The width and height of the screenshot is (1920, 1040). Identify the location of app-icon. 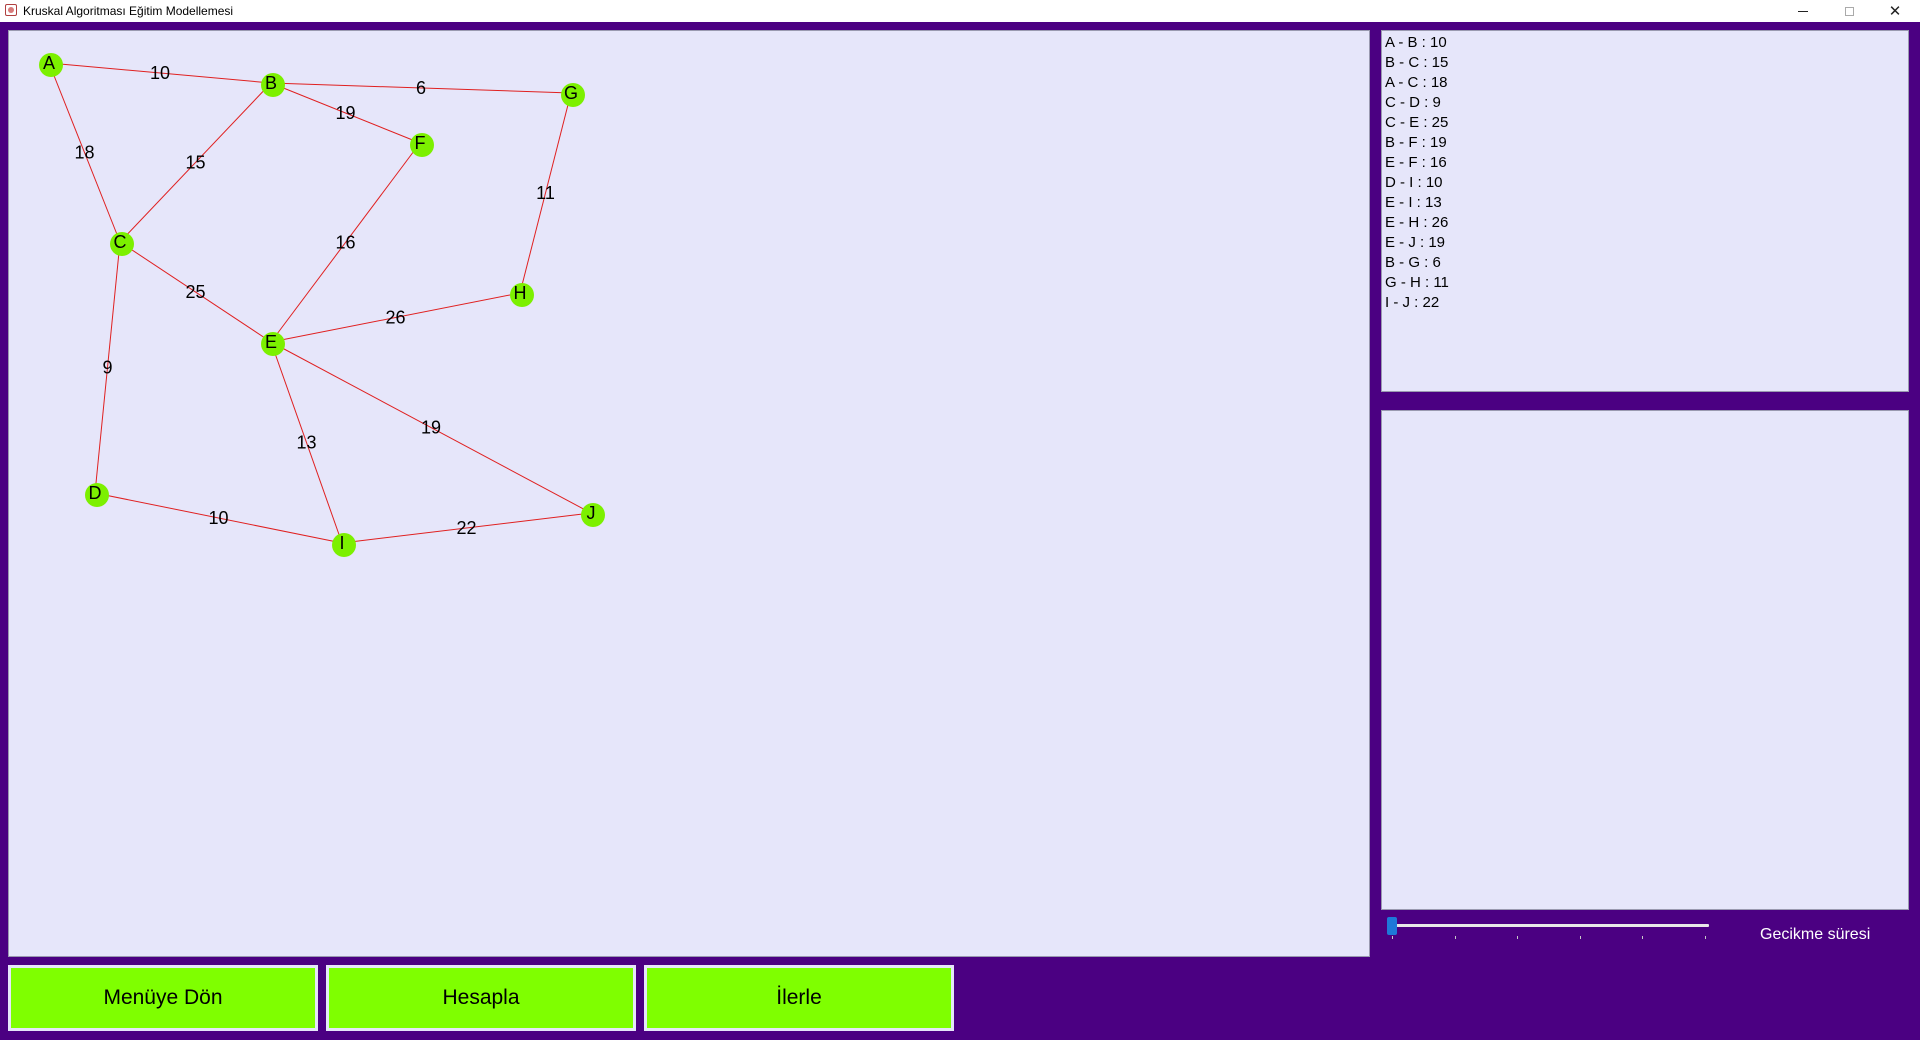
(11, 10).